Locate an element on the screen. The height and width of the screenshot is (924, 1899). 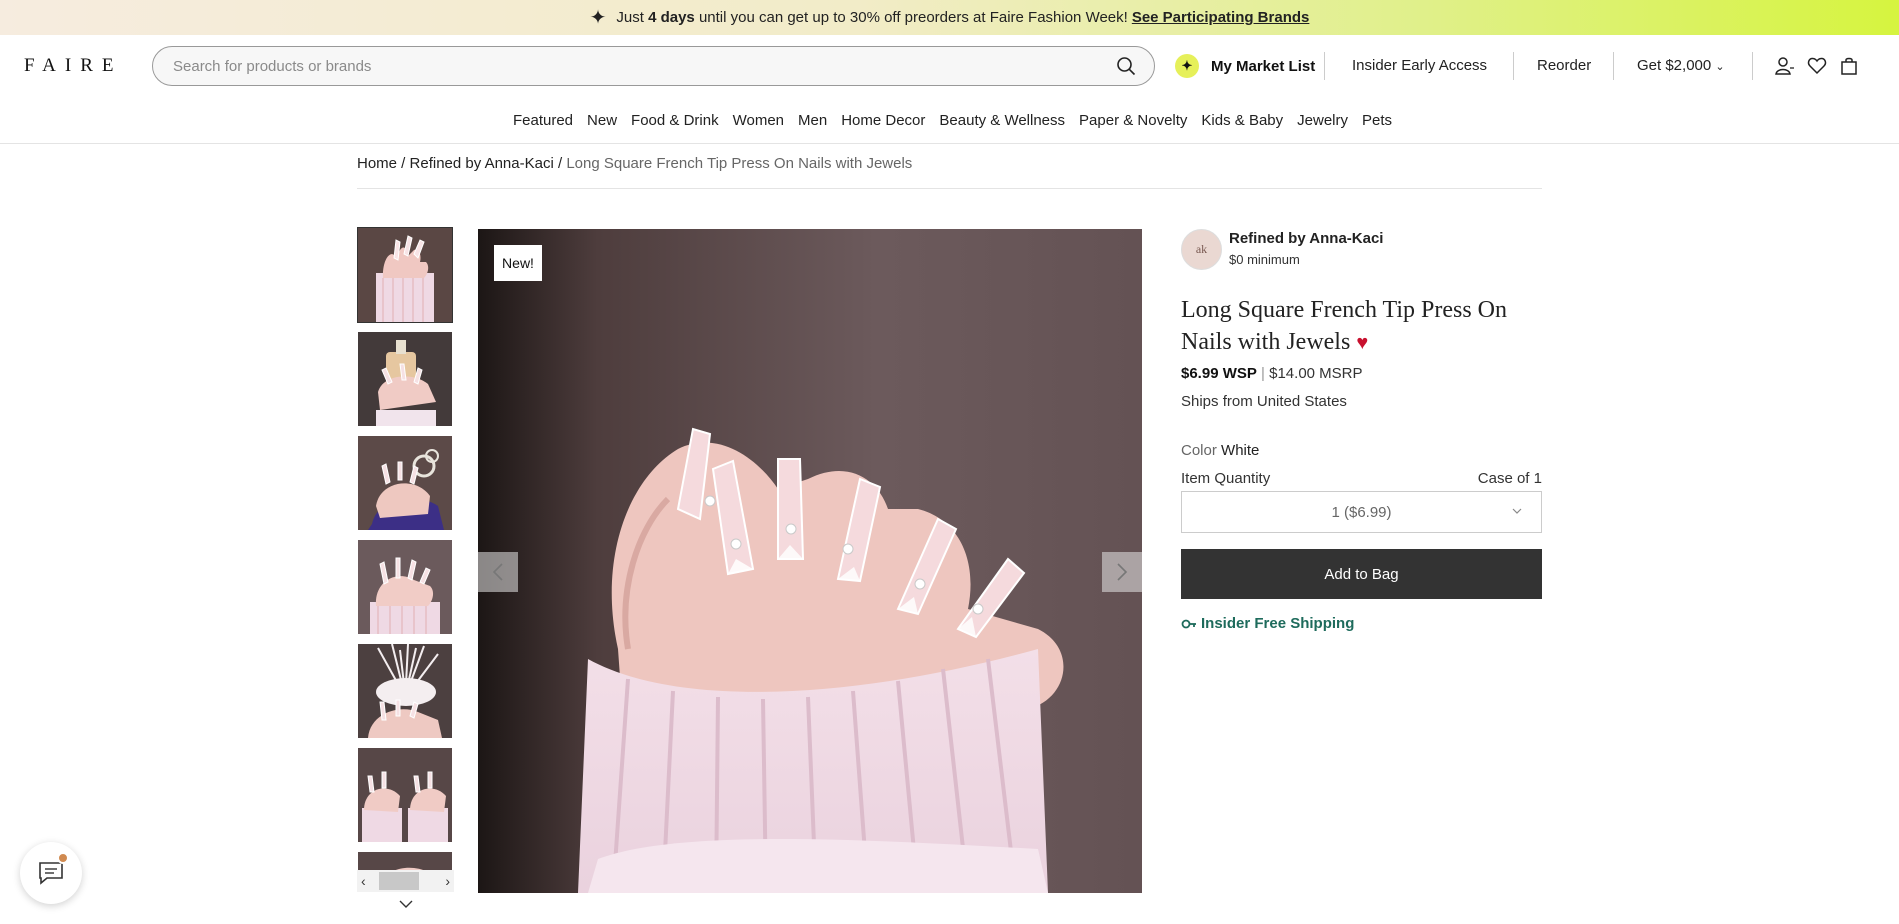
chat-button is located at coordinates (51, 873).